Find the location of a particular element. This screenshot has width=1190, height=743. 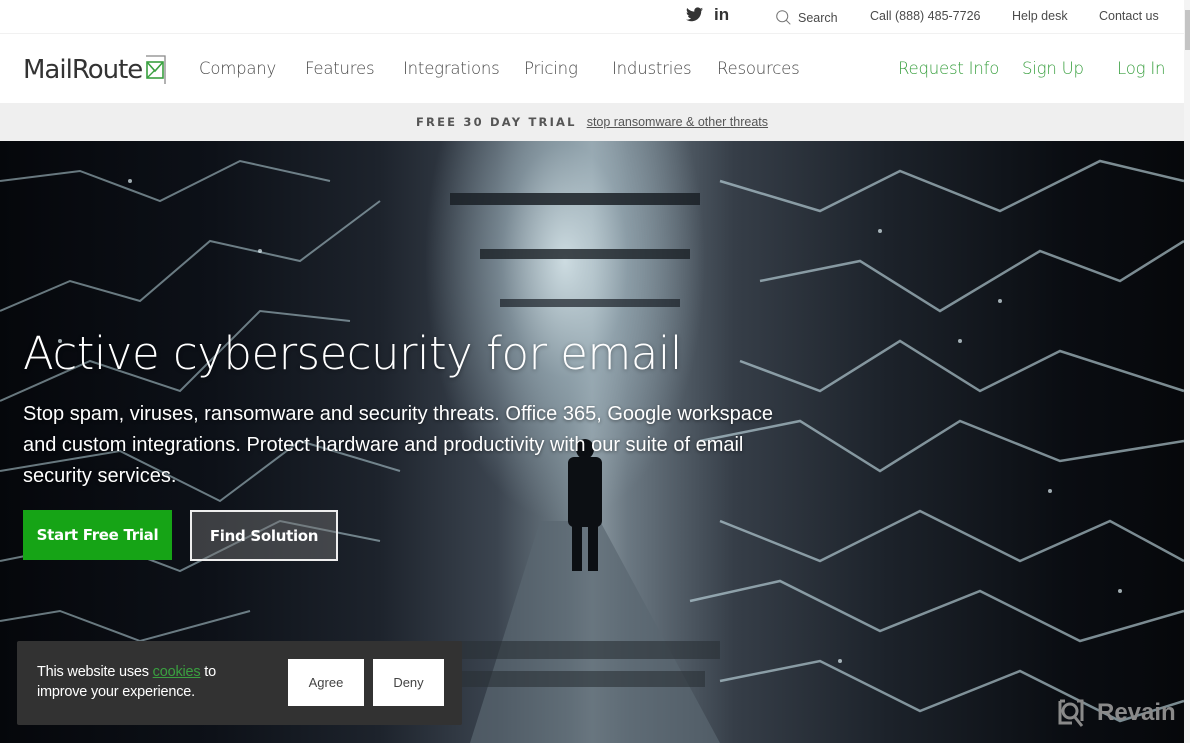

envelope-logo-icon is located at coordinates (156, 69).